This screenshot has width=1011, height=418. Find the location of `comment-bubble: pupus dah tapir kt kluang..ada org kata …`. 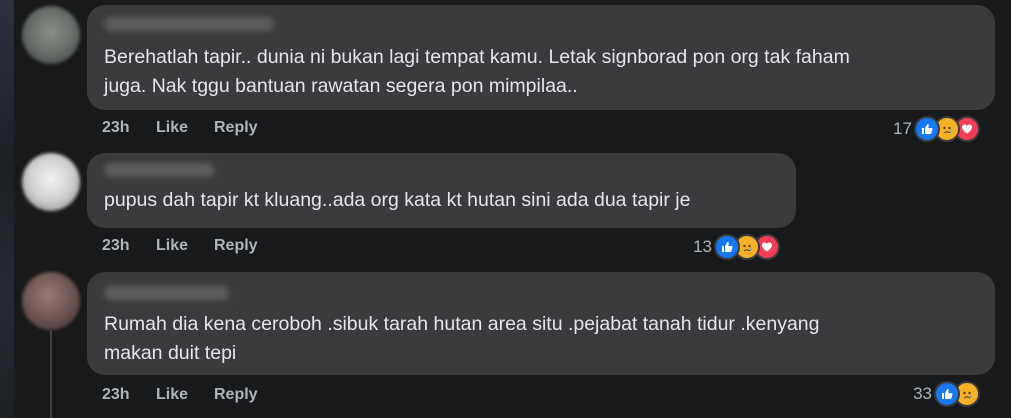

comment-bubble: pupus dah tapir kt kluang..ada org kata … is located at coordinates (441, 190).